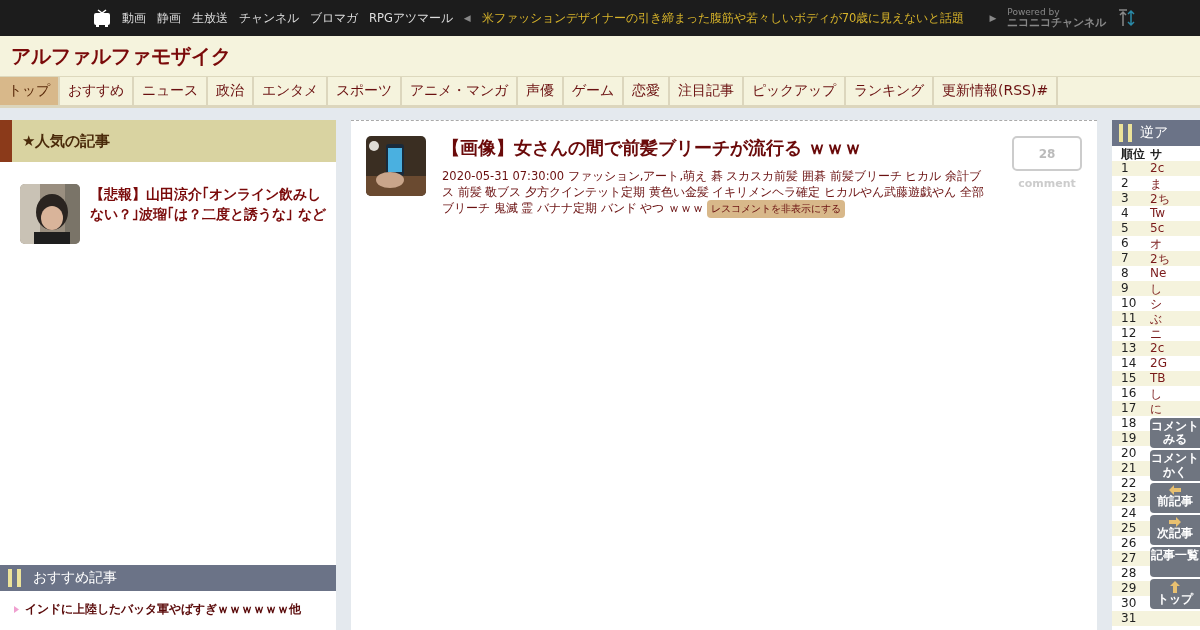  What do you see at coordinates (1129, 468) in the screenshot?
I see `rank-cell-text: 21` at bounding box center [1129, 468].